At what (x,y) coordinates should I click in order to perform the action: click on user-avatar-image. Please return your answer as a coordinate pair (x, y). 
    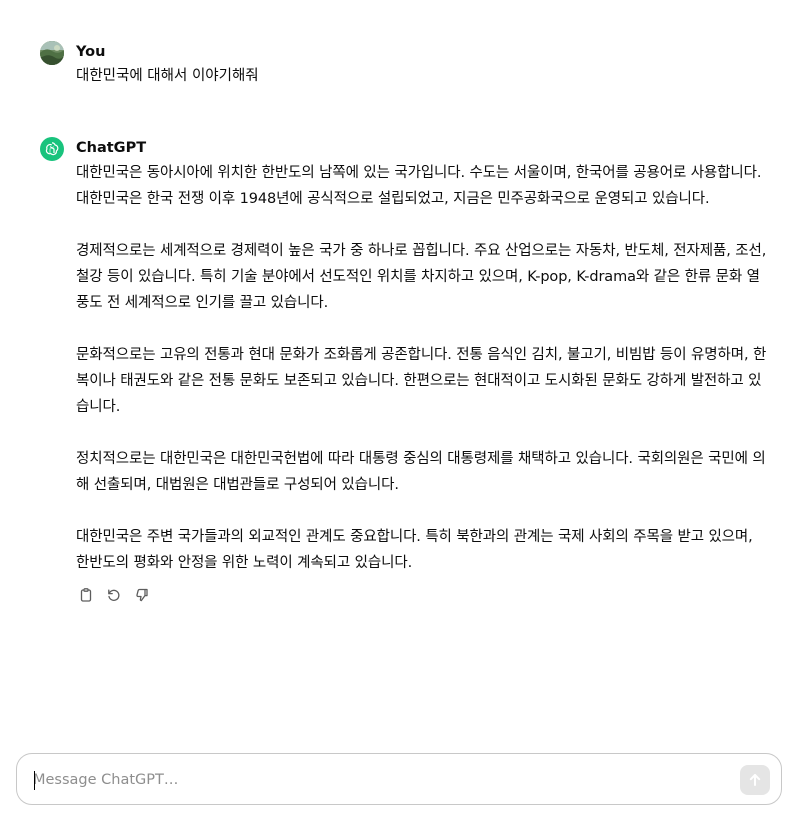
    Looking at the image, I should click on (52, 53).